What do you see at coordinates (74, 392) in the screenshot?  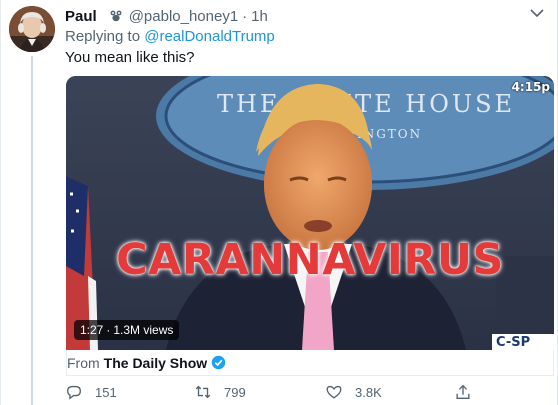 I see `reply-icon` at bounding box center [74, 392].